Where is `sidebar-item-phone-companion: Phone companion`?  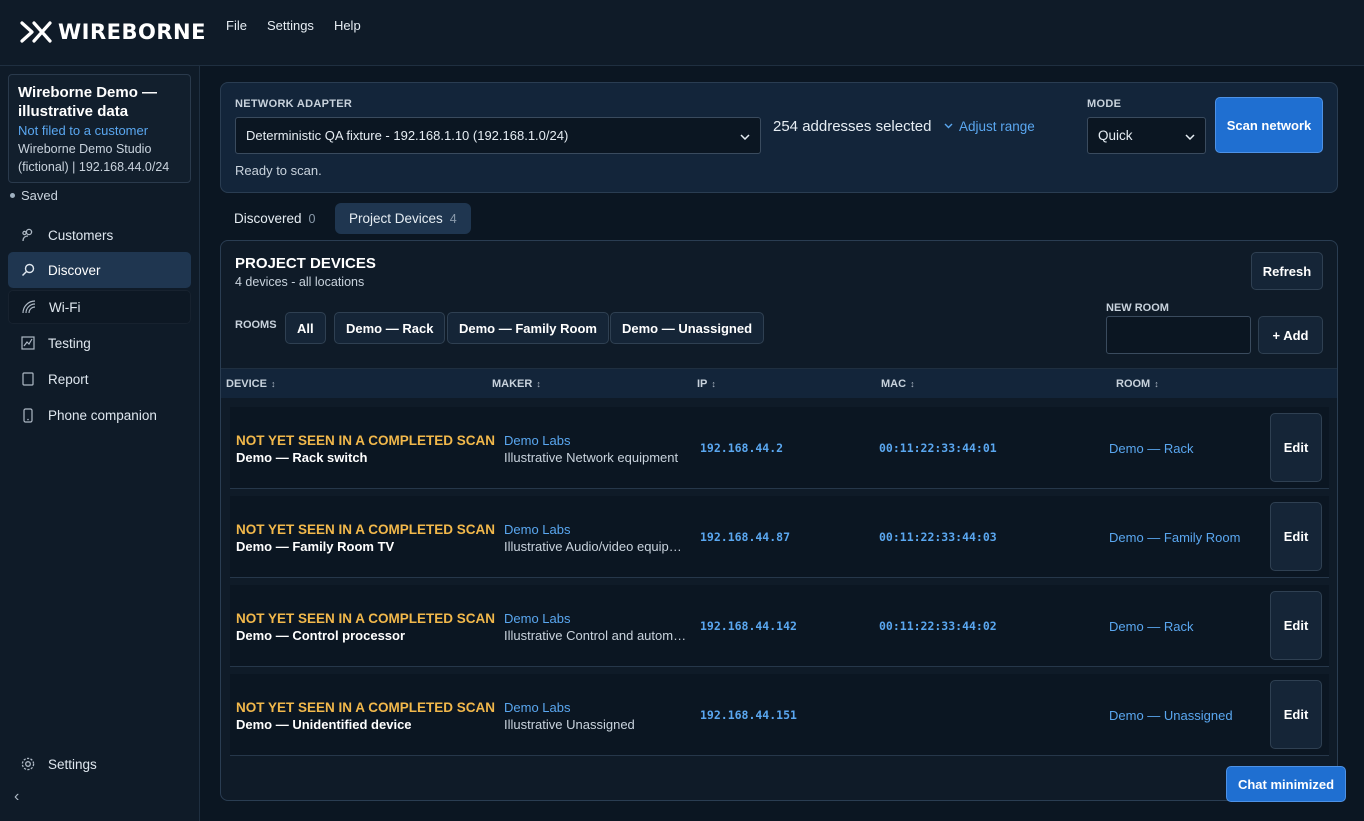
sidebar-item-phone-companion: Phone companion is located at coordinates (99, 415).